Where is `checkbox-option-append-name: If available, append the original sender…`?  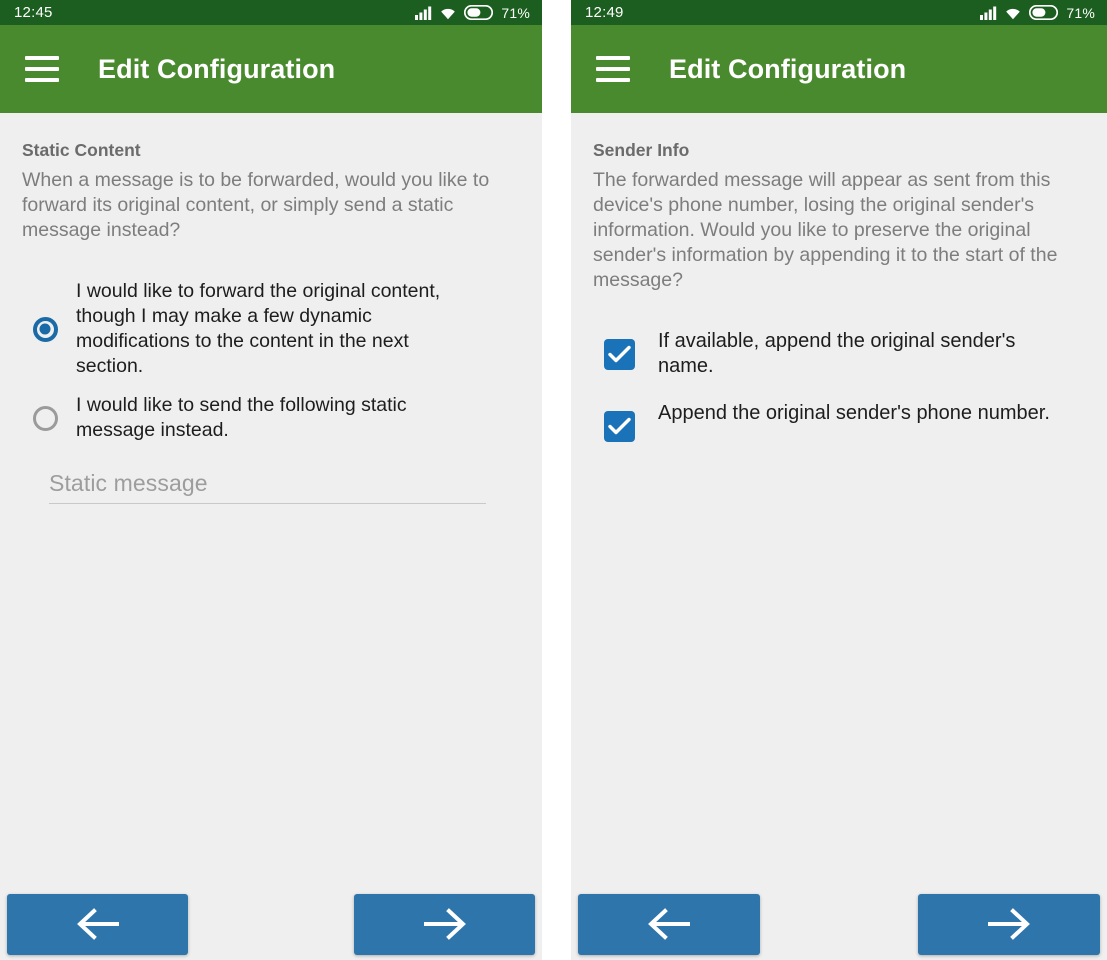
checkbox-option-append-name: If available, append the original sender… is located at coordinates (839, 354).